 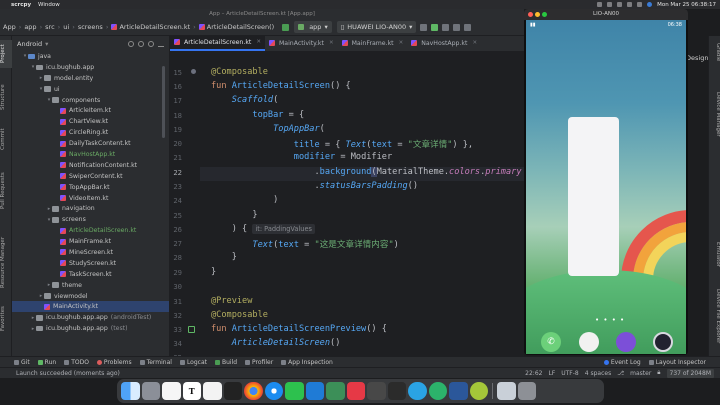 What do you see at coordinates (686, 5) in the screenshot?
I see `menubar-clock: Mon Mar 25 06:38:17` at bounding box center [686, 5].